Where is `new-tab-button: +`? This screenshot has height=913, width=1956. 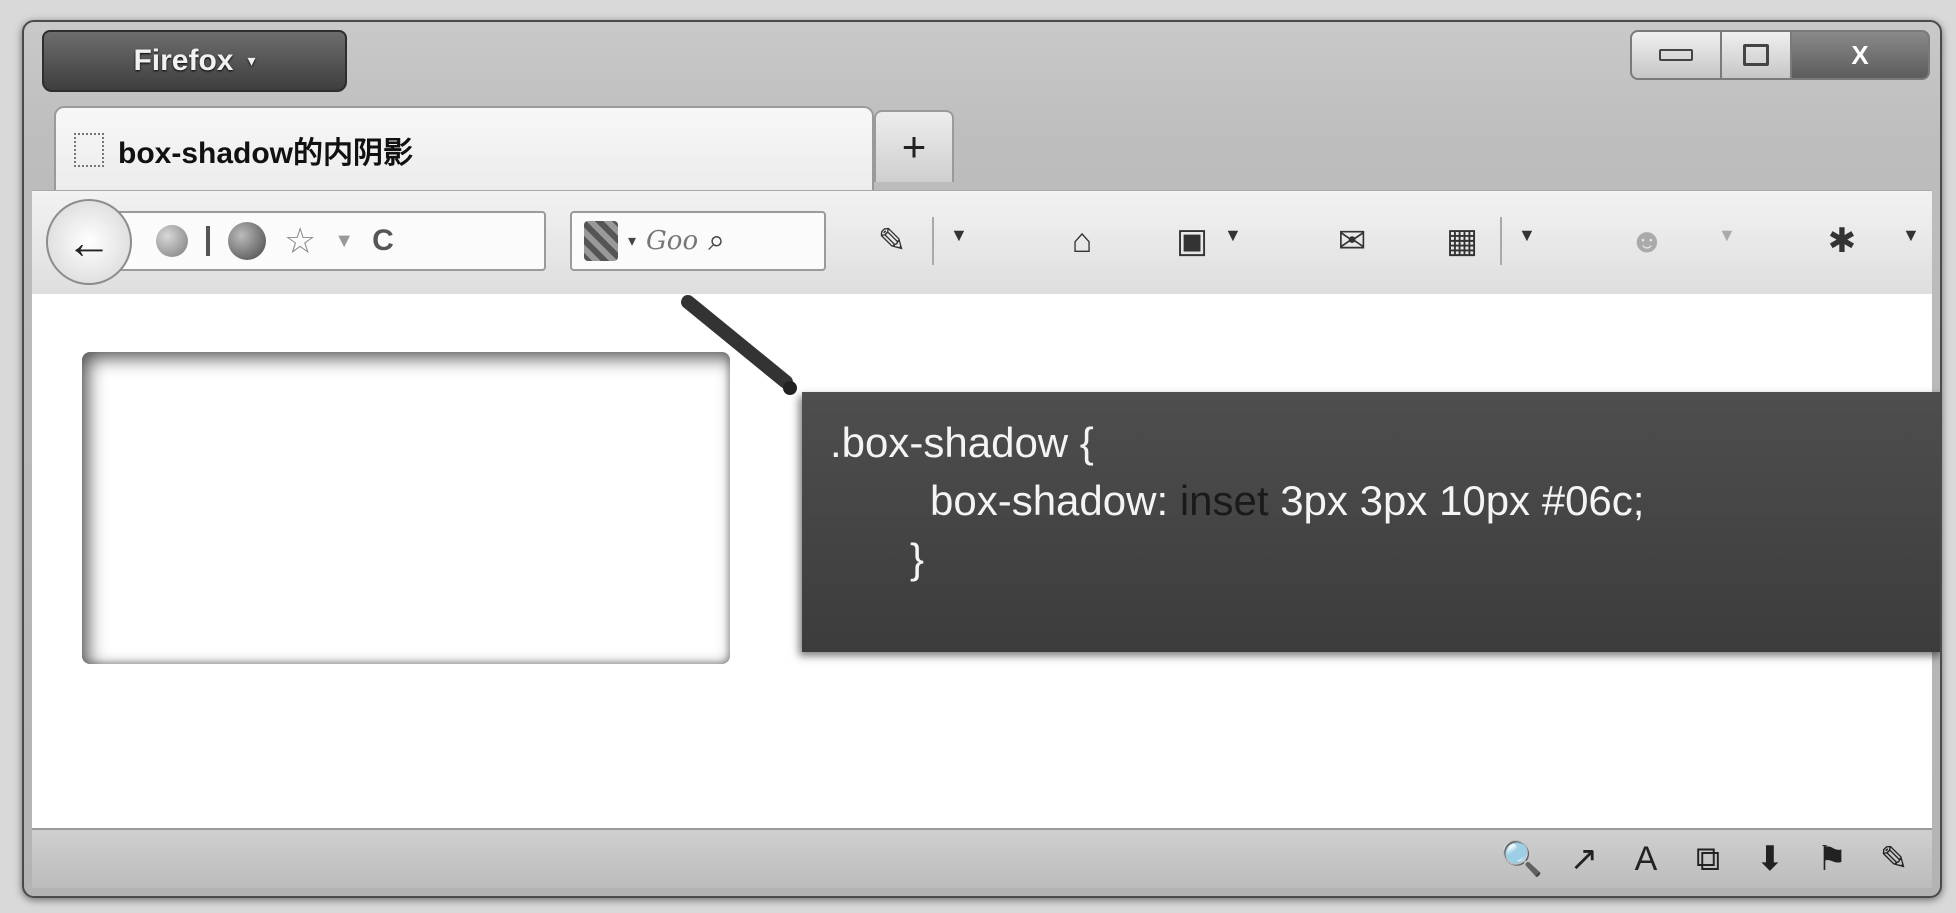
new-tab-button: + is located at coordinates (914, 146).